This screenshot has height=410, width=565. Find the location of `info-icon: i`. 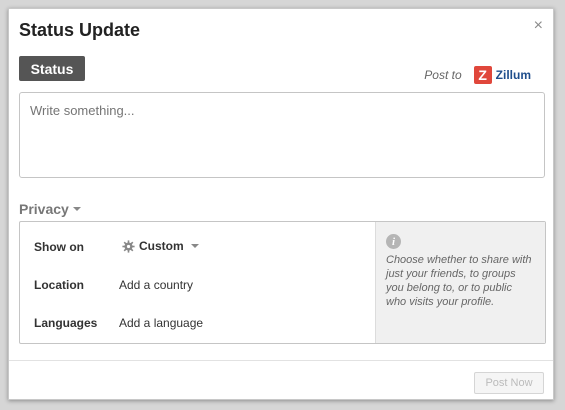

info-icon: i is located at coordinates (393, 241).